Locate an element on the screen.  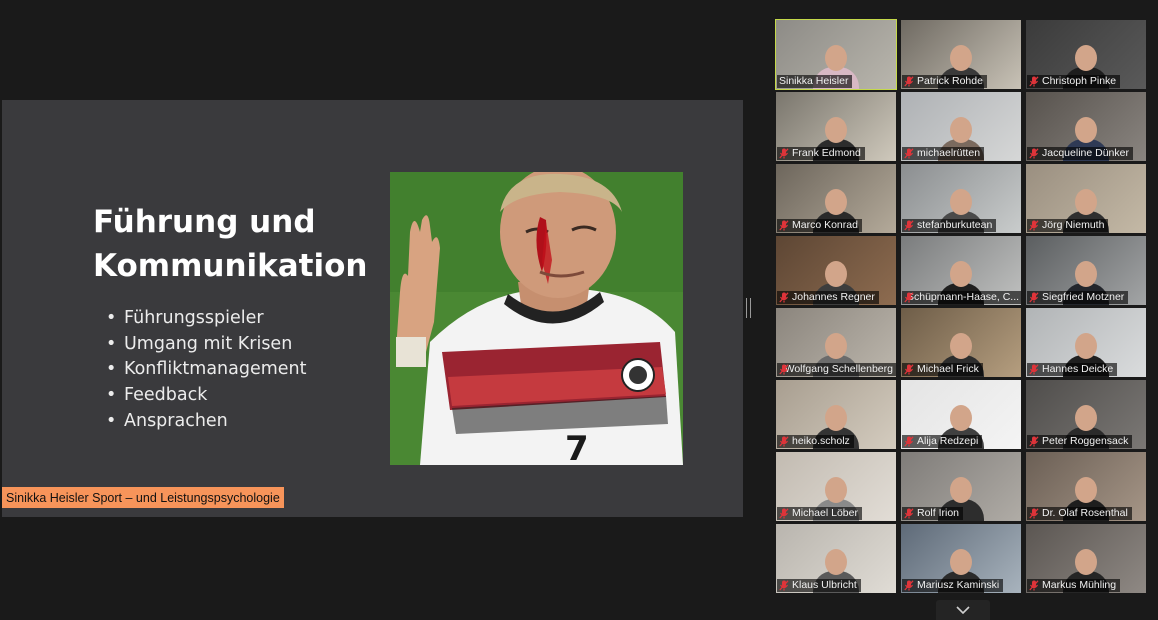
participant-name-label: Michael Löber is located at coordinates (819, 513).